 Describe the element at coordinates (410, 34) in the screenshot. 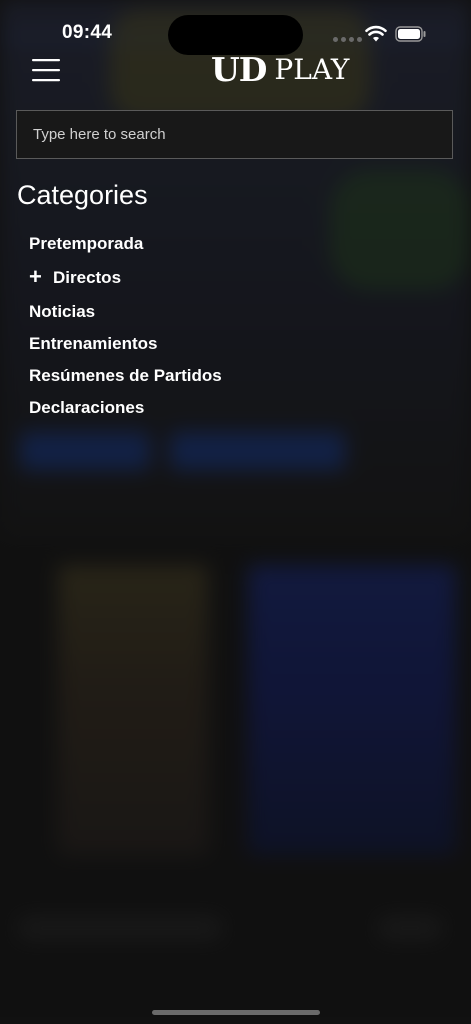

I see `battery-icon` at that location.